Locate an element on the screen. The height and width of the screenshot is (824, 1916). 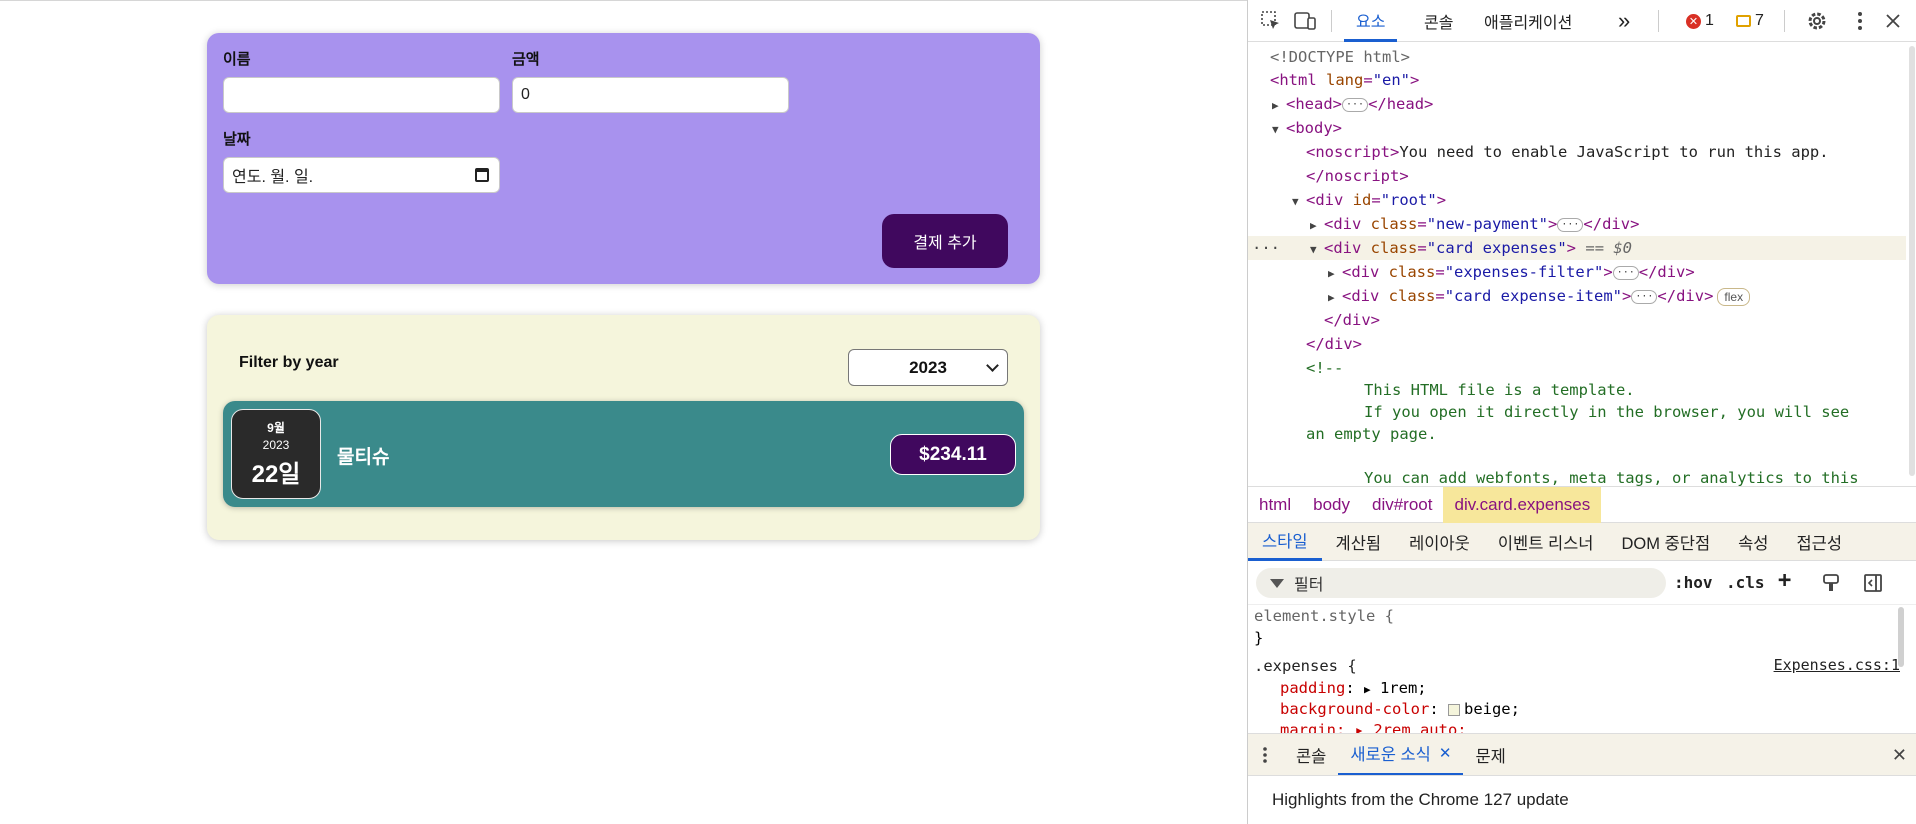
dom-node-expenses-filter: ▶ <div class="expenses-filter"> ··· </div> is located at coordinates (1577, 272).